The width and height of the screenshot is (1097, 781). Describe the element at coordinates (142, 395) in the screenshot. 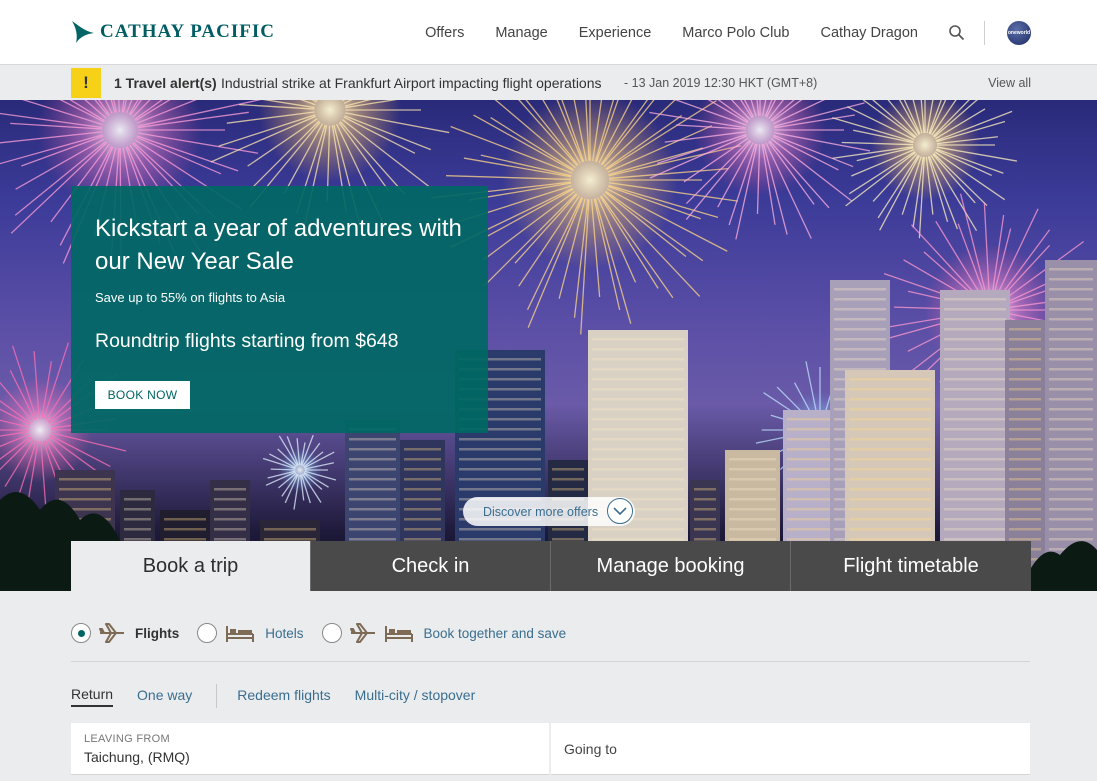

I see `book-now-button: BOOK NOW` at that location.